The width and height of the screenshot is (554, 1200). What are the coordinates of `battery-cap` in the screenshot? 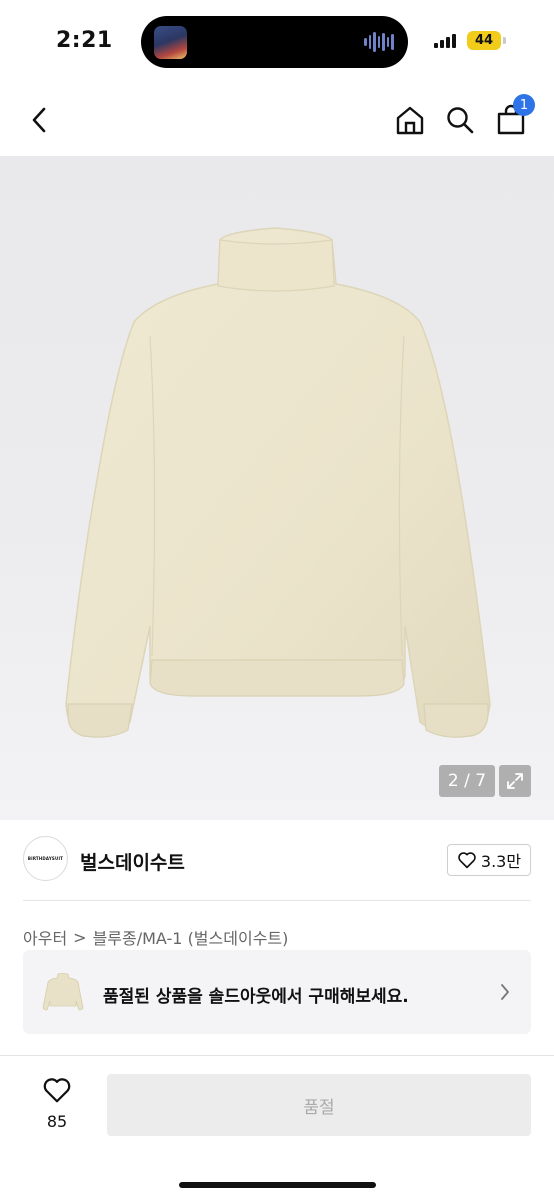 It's located at (504, 40).